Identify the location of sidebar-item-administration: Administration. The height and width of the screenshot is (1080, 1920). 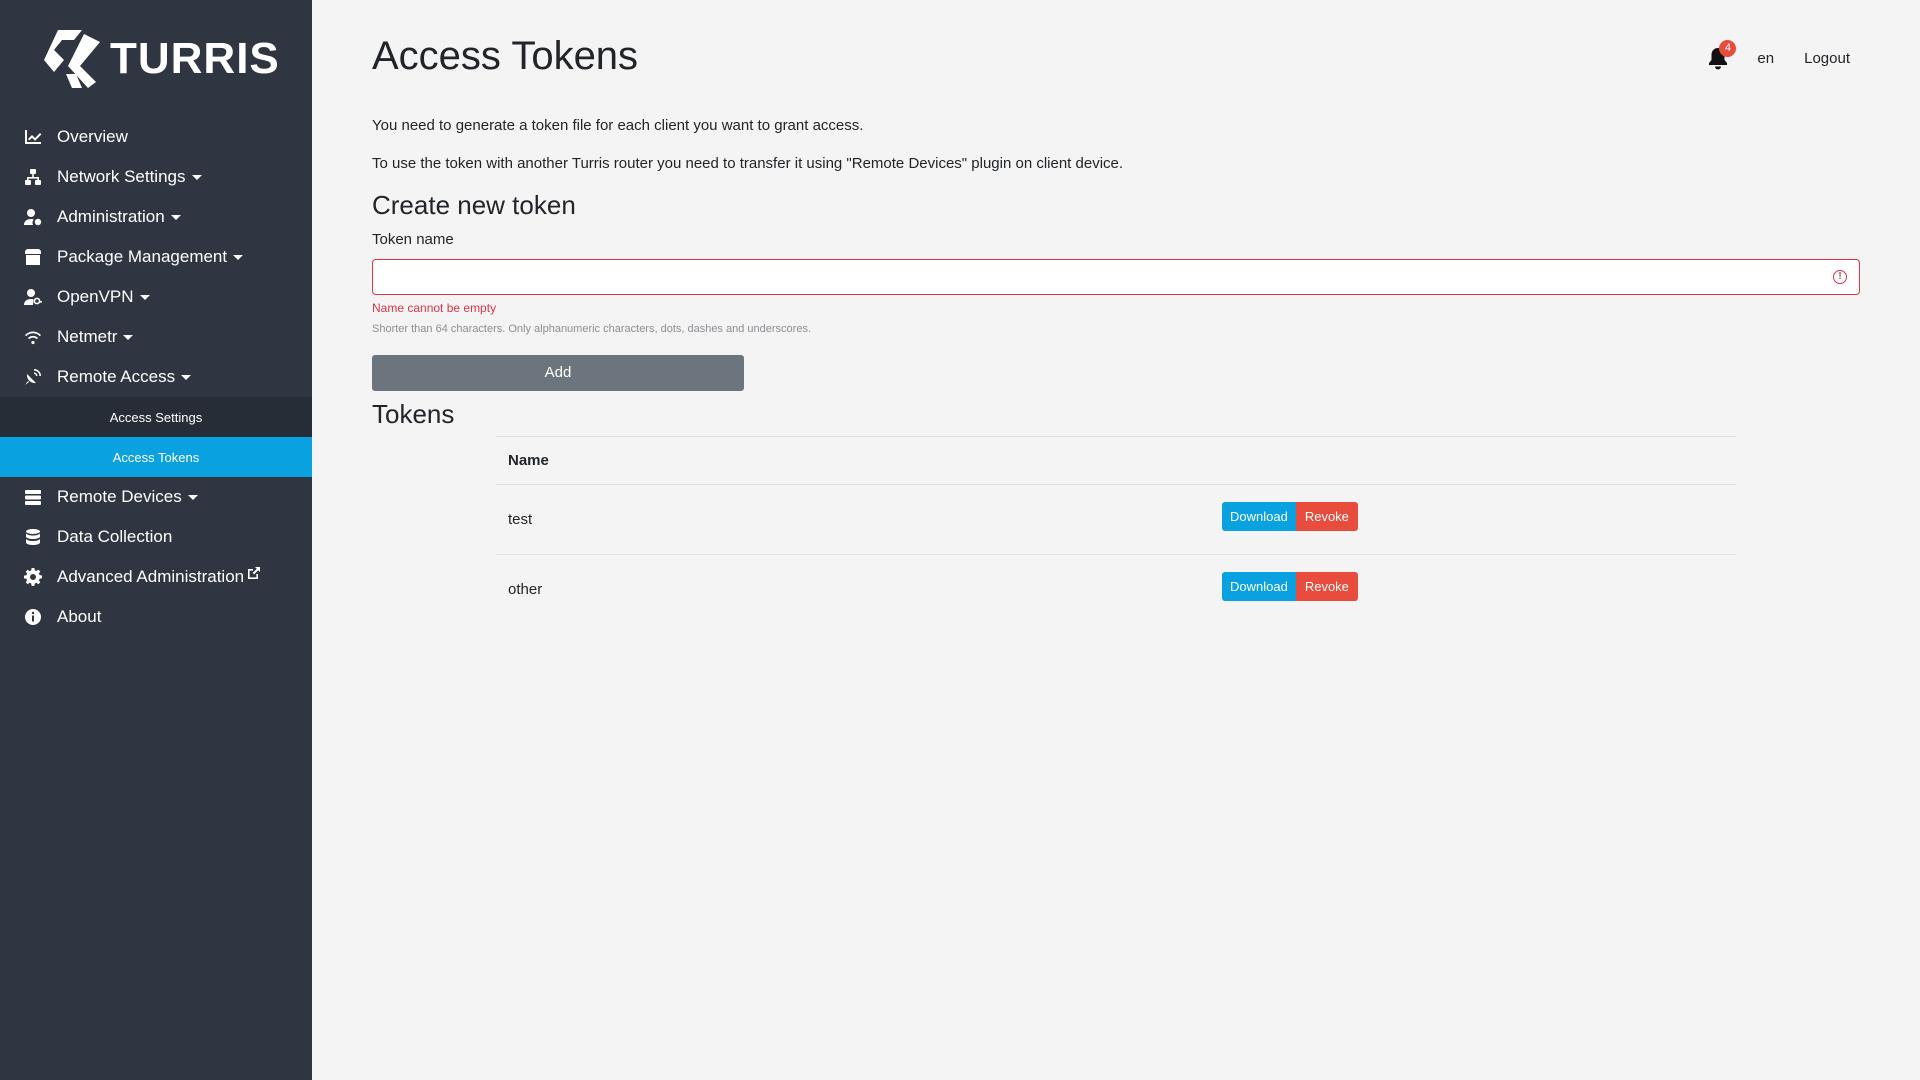
(156, 217).